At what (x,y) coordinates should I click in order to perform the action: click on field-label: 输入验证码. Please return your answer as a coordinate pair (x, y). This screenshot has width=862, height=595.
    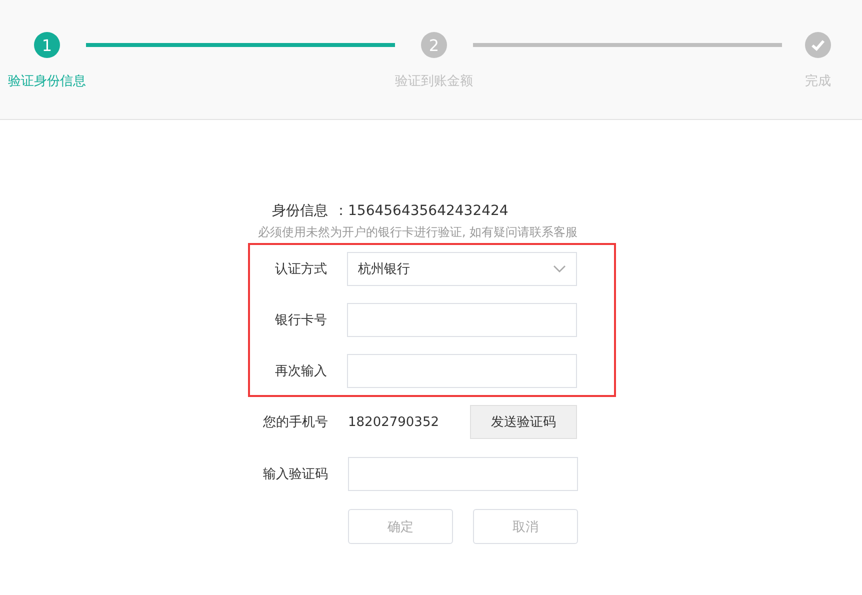
    Looking at the image, I should click on (295, 474).